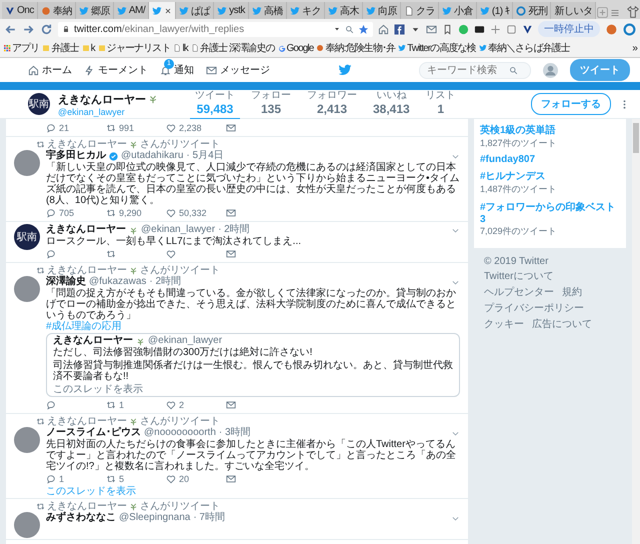 Image resolution: width=640 pixels, height=544 pixels. Describe the element at coordinates (66, 282) in the screenshot. I see `author-name: 深澤諭史` at that location.